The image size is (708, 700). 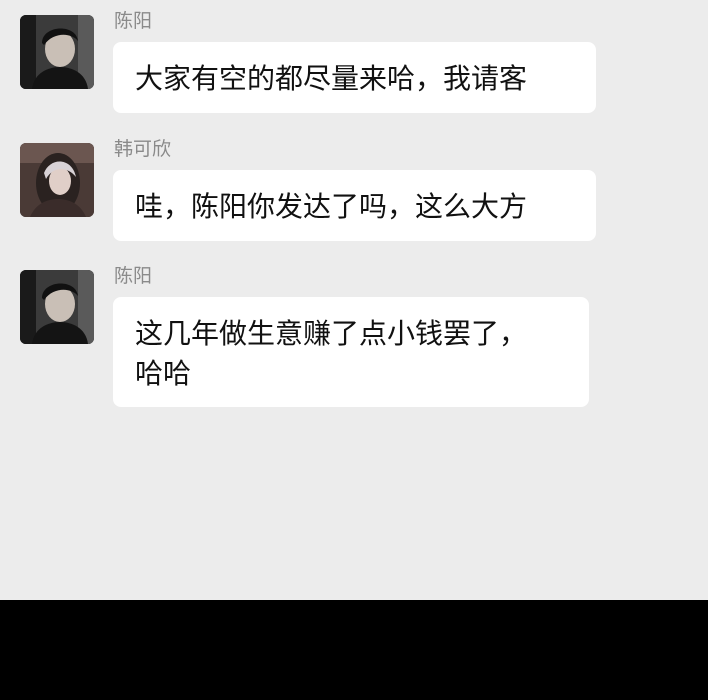 I want to click on message-bubble: 大家有空的都尽量来哈，我请客, so click(x=354, y=77).